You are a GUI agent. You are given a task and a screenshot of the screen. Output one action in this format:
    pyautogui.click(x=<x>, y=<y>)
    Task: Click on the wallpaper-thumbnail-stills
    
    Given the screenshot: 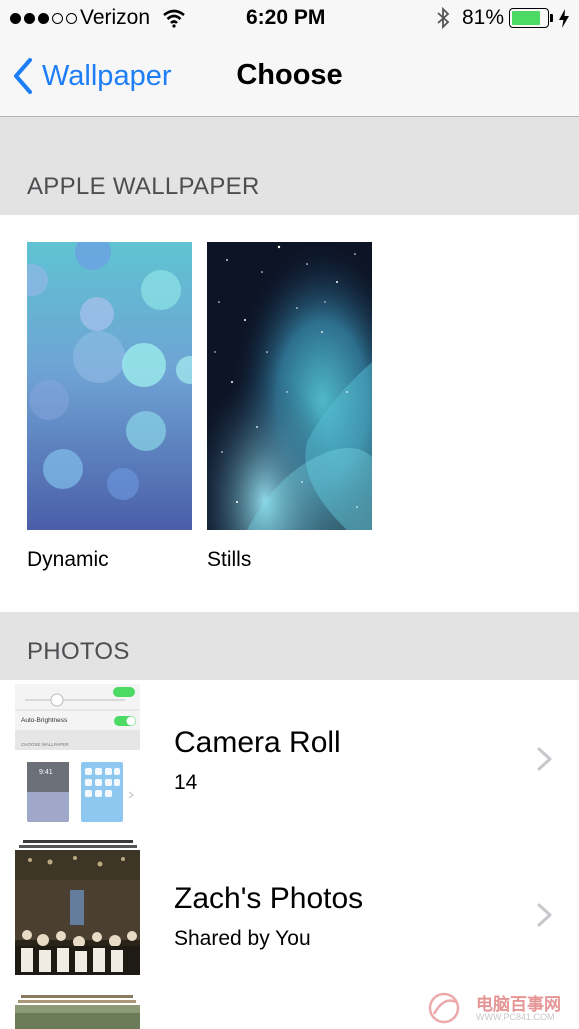 What is the action you would take?
    pyautogui.click(x=289, y=386)
    